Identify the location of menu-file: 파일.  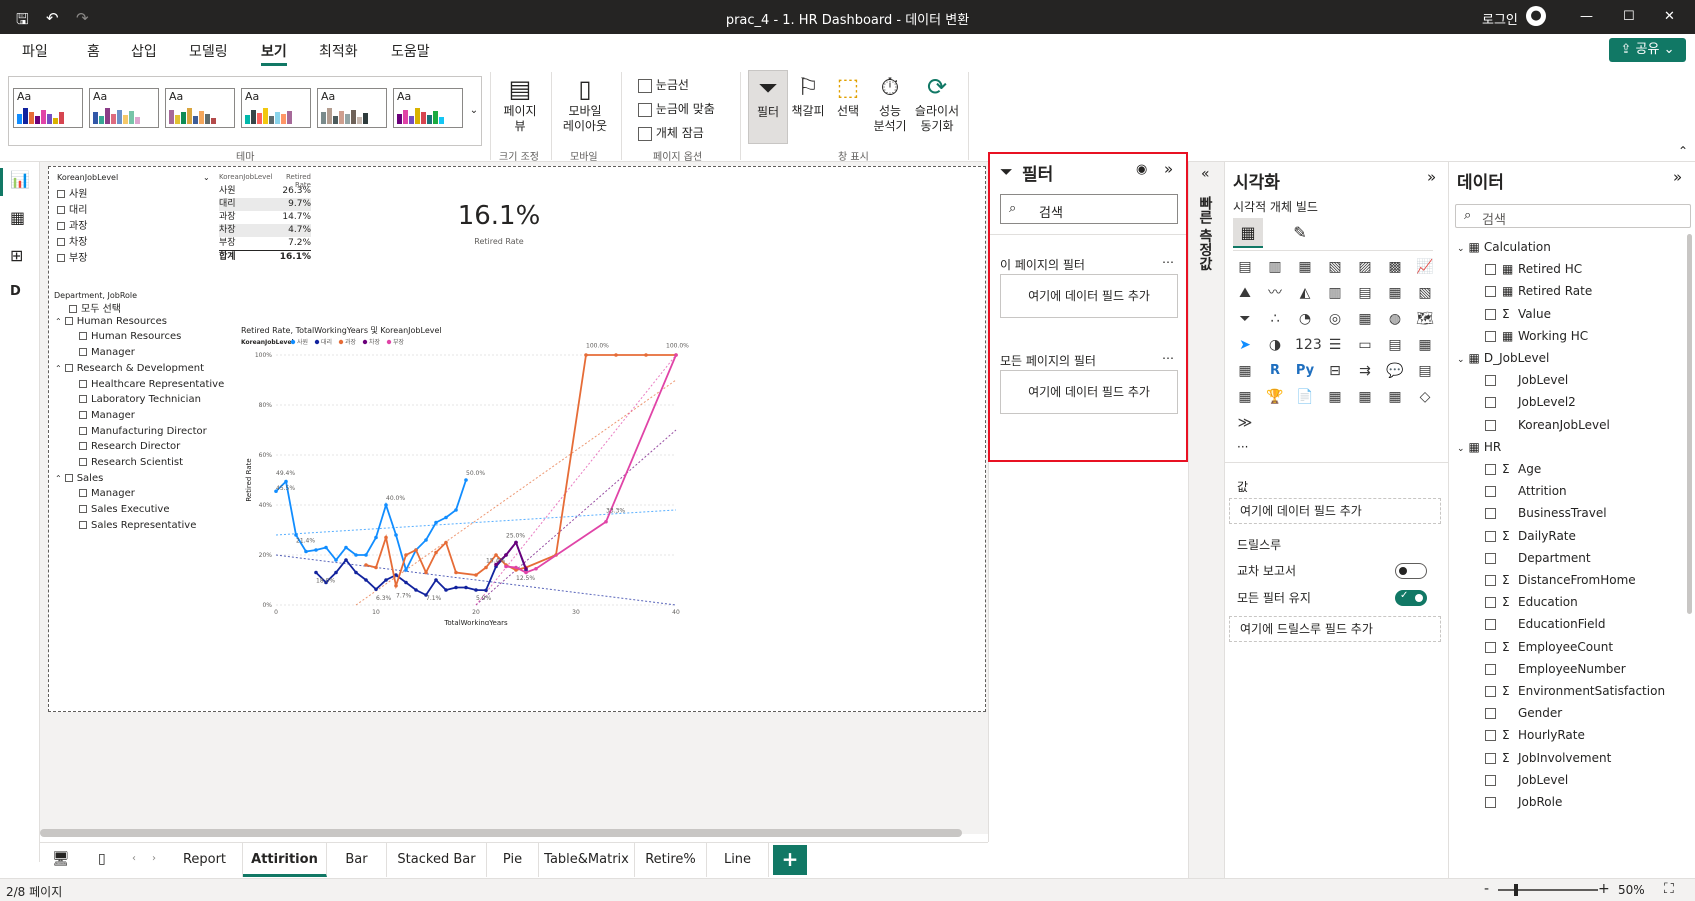
(35, 51).